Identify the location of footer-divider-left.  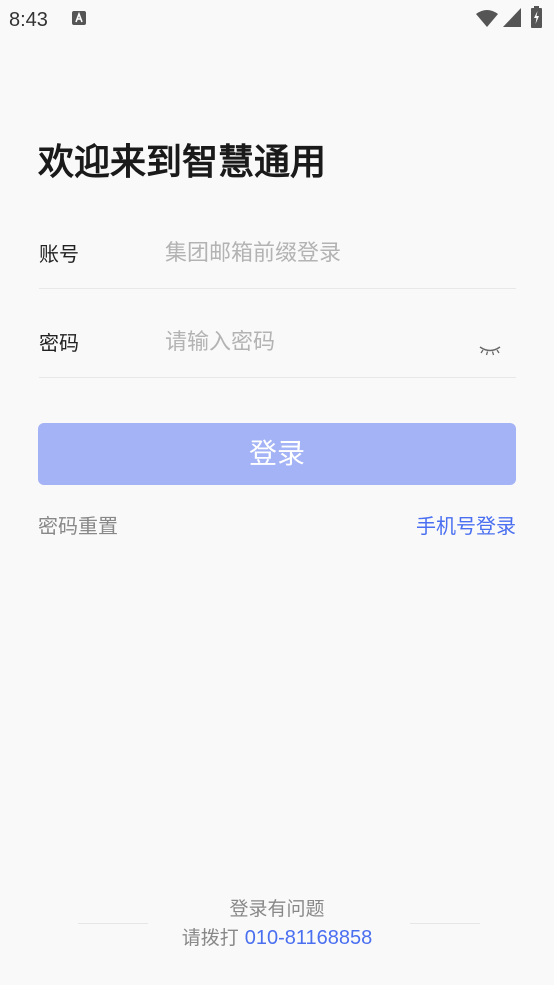
(113, 923).